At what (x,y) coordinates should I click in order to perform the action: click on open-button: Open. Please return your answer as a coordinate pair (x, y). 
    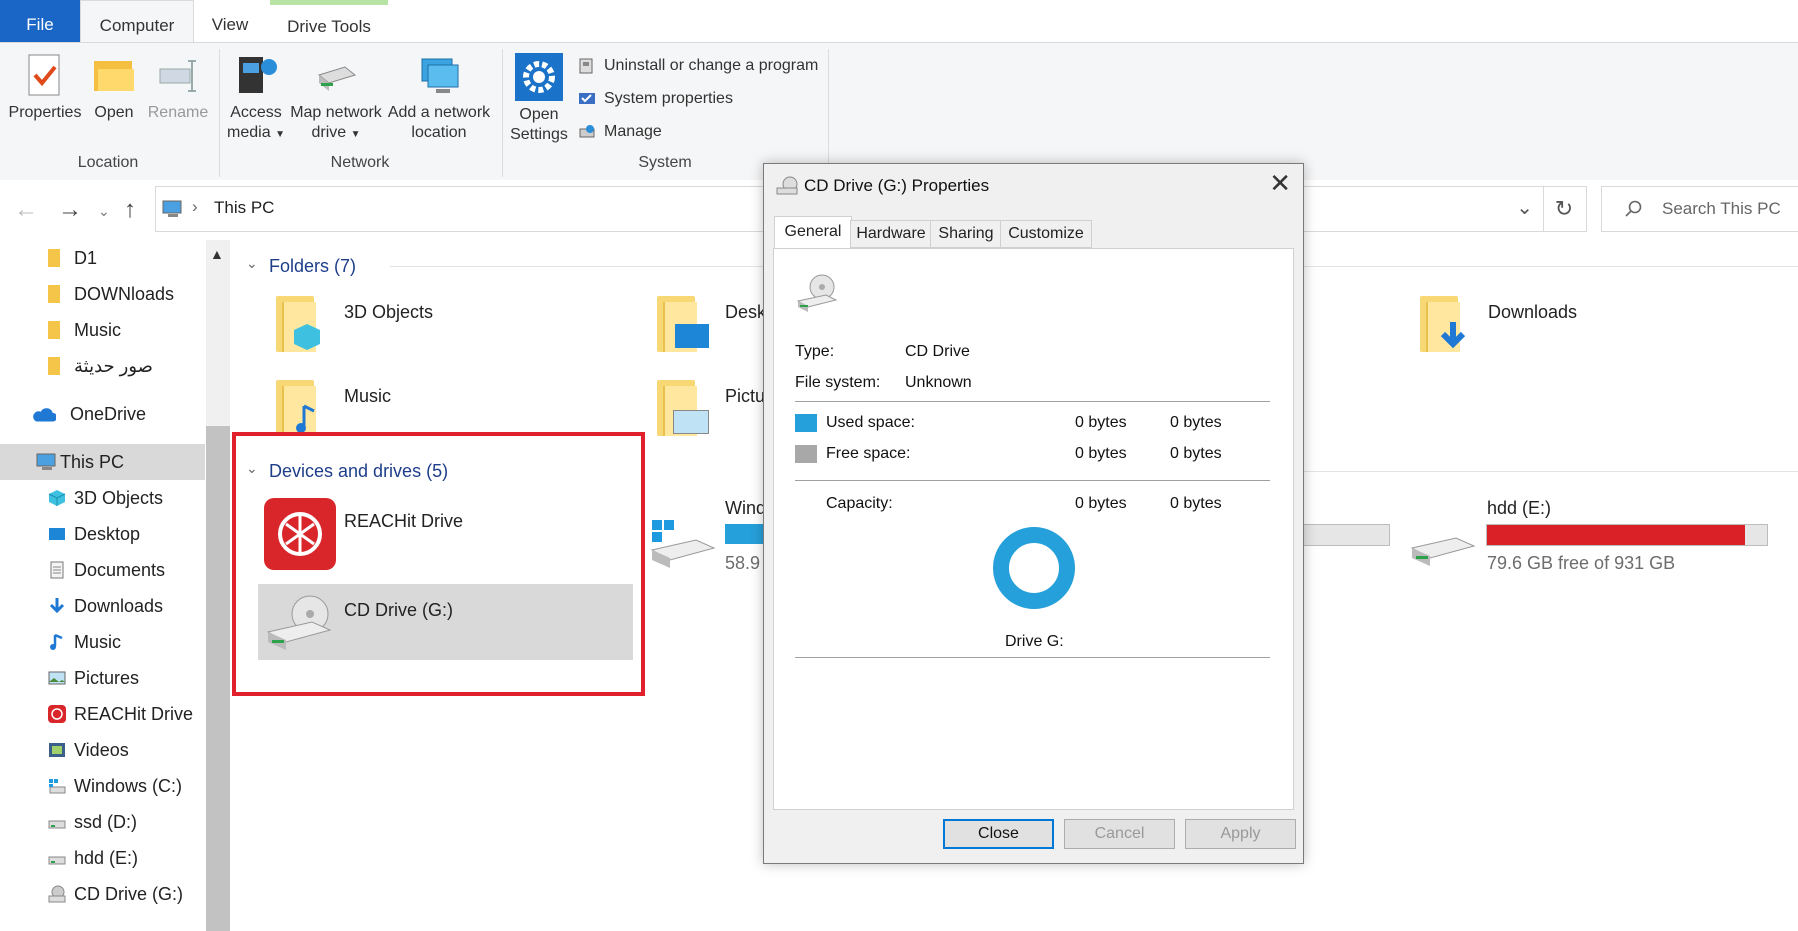
    Looking at the image, I should click on (114, 88).